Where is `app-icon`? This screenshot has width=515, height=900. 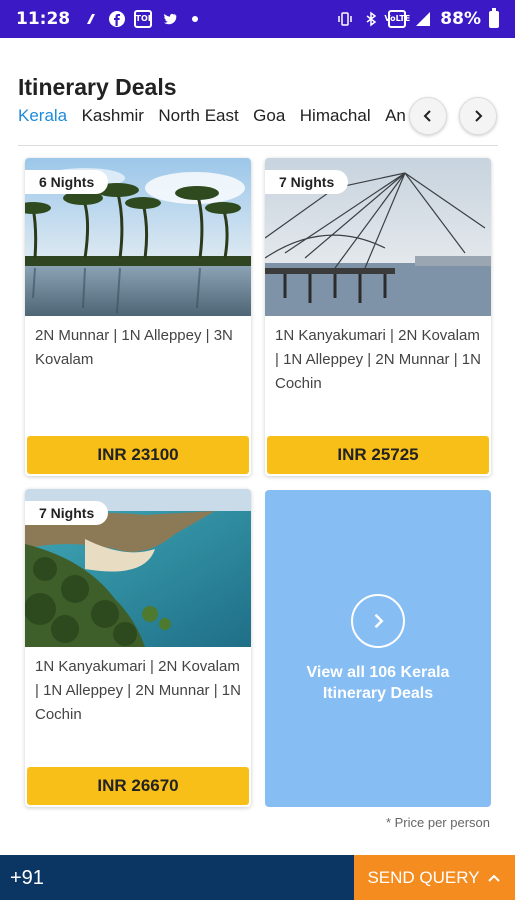 app-icon is located at coordinates (91, 19).